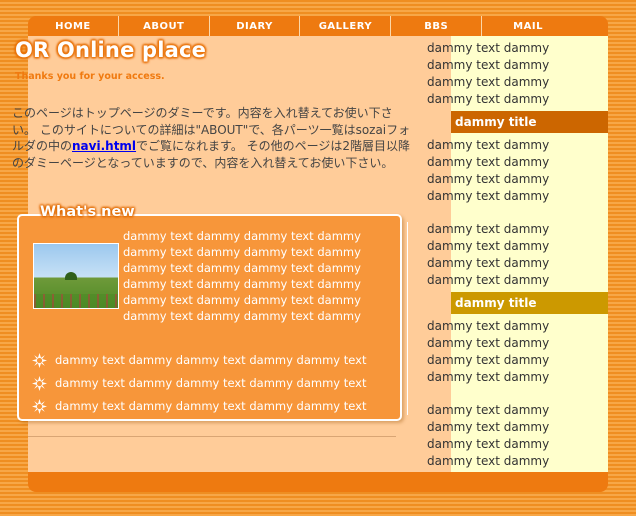 The height and width of the screenshot is (516, 636). I want to click on nav-gallery: GALLERY, so click(346, 26).